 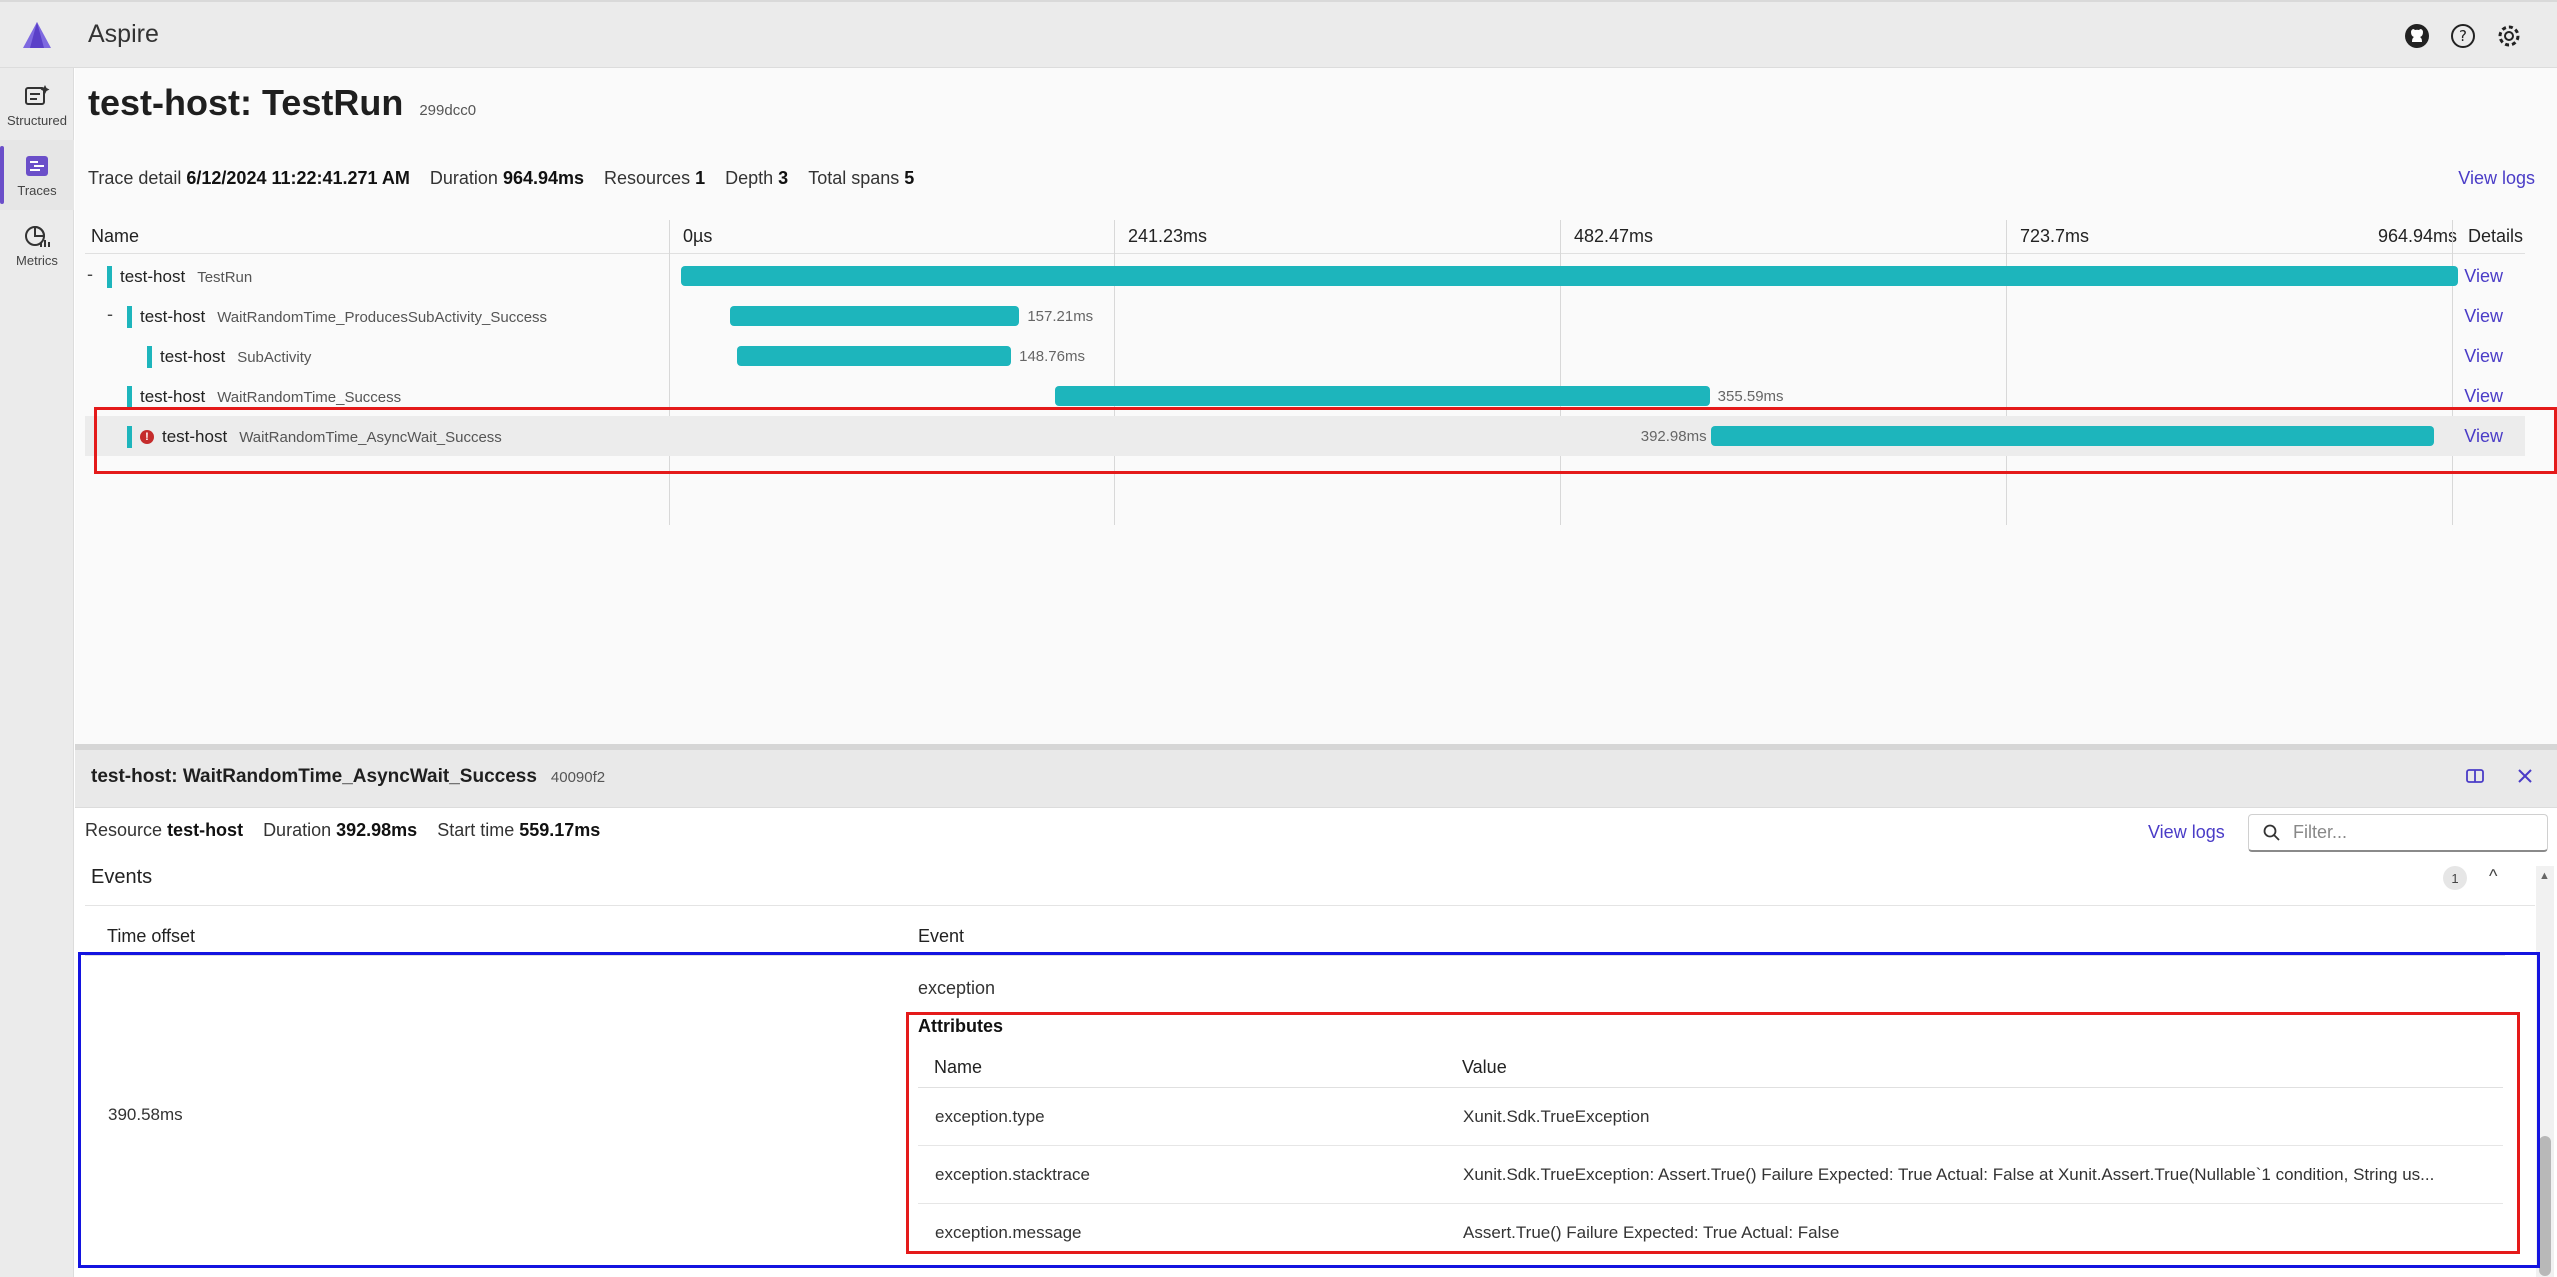 What do you see at coordinates (2545, 1206) in the screenshot?
I see `scrollbar-thumb` at bounding box center [2545, 1206].